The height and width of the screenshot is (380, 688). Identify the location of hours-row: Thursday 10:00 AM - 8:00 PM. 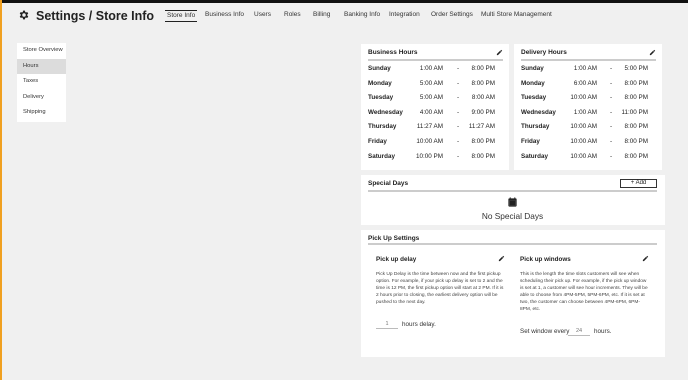
(588, 128).